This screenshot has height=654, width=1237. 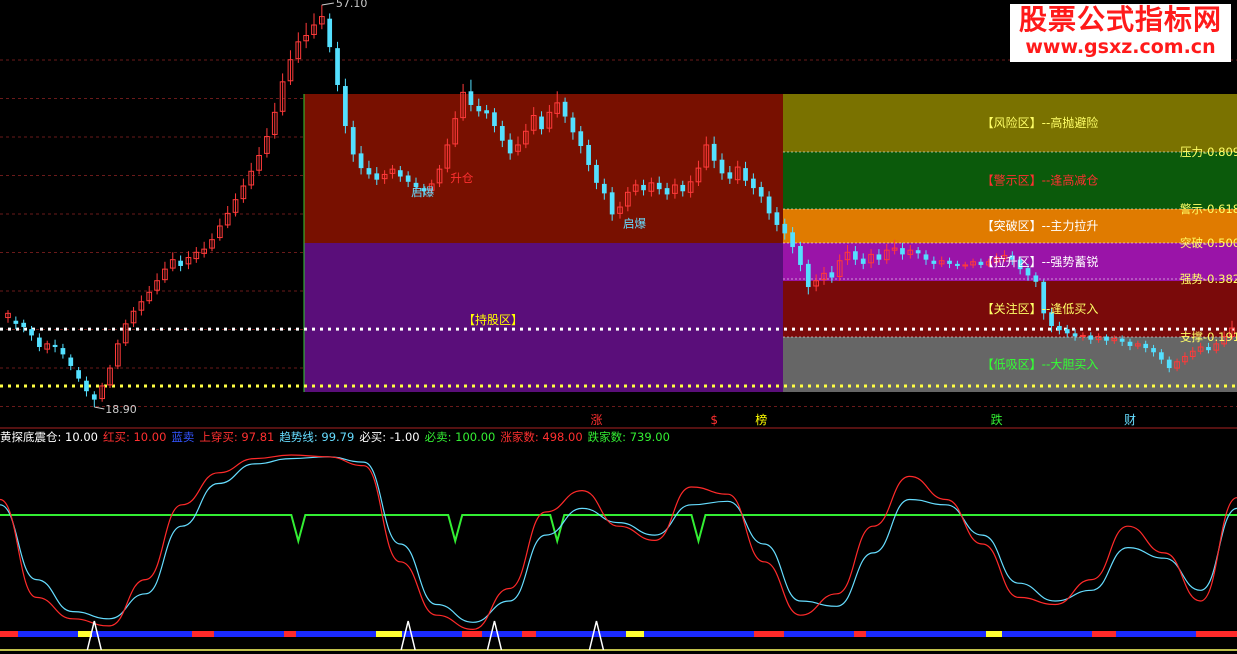 What do you see at coordinates (1040, 365) in the screenshot?
I see `level-zone-label: 【低吸区】--大胆买入` at bounding box center [1040, 365].